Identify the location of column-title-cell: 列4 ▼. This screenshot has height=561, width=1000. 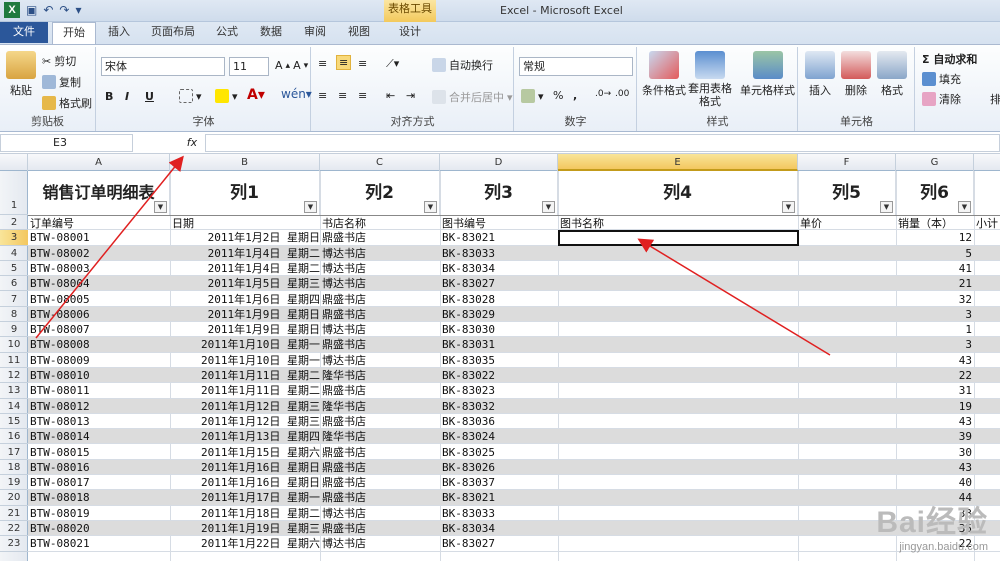
(678, 193).